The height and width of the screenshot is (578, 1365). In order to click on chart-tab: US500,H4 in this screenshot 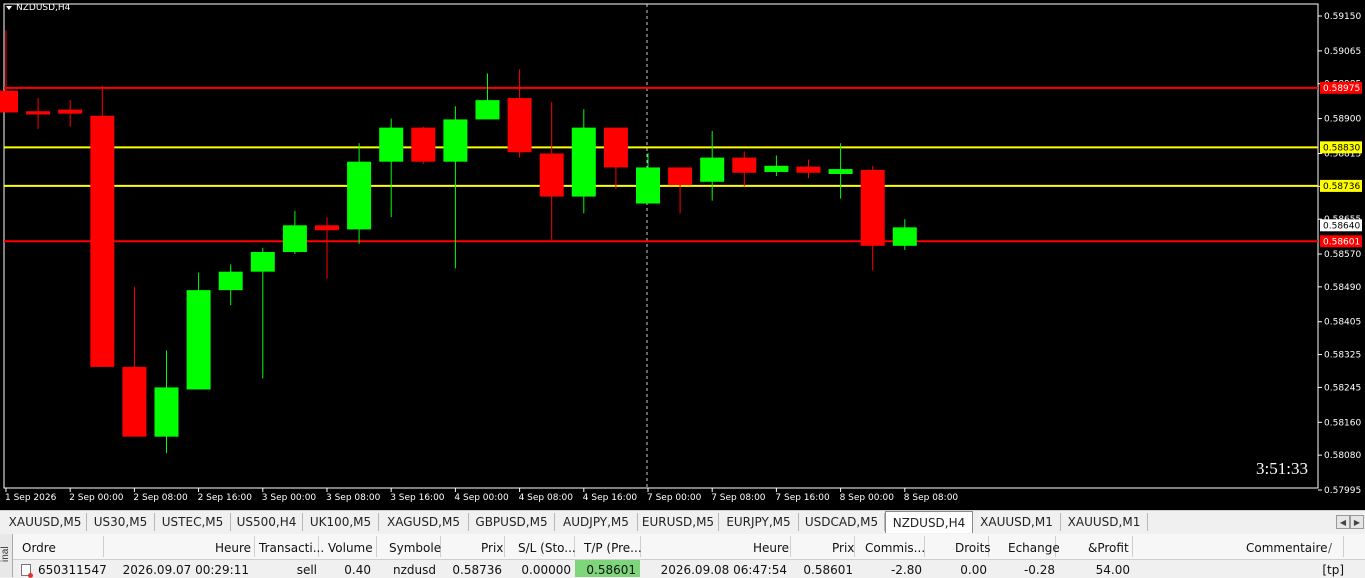, I will do `click(267, 522)`.